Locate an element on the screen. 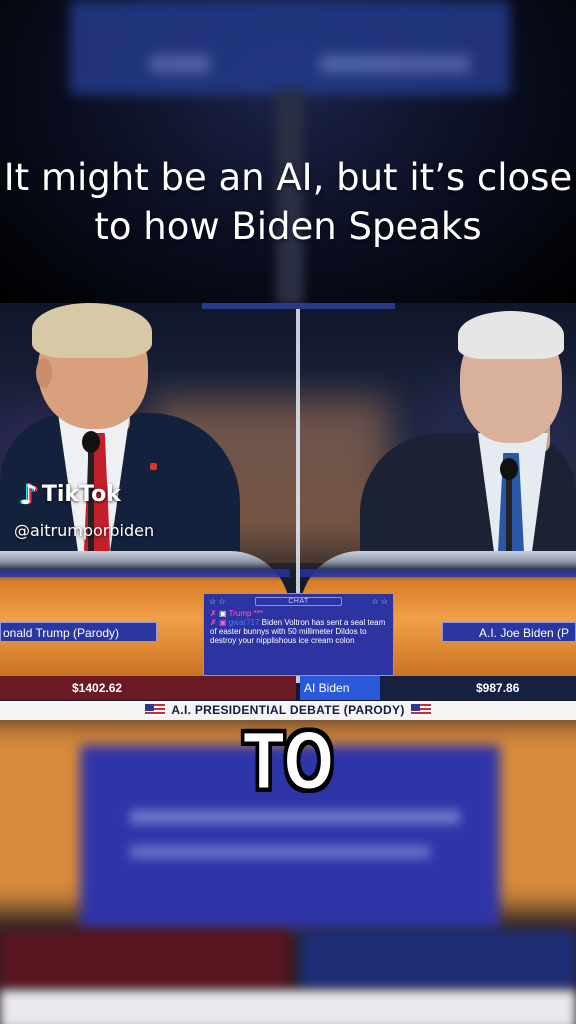 This screenshot has height=1024, width=576. chat-message: ✗ ▣ Trump *** is located at coordinates (298, 613).